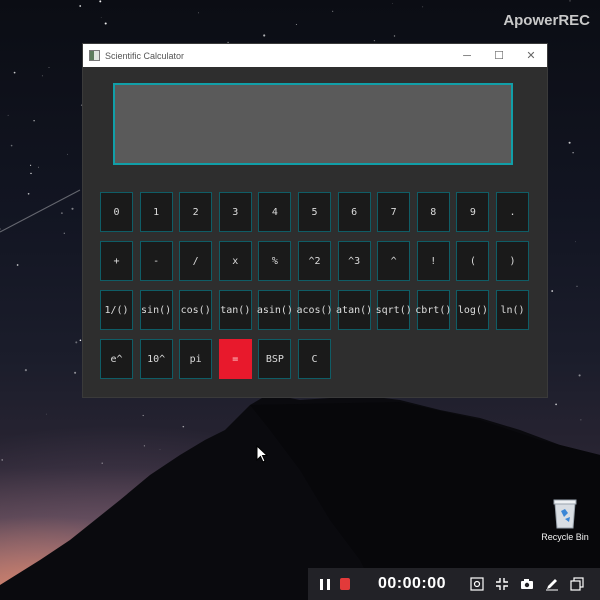  I want to click on key-reciprocal: 1/(), so click(116, 310).